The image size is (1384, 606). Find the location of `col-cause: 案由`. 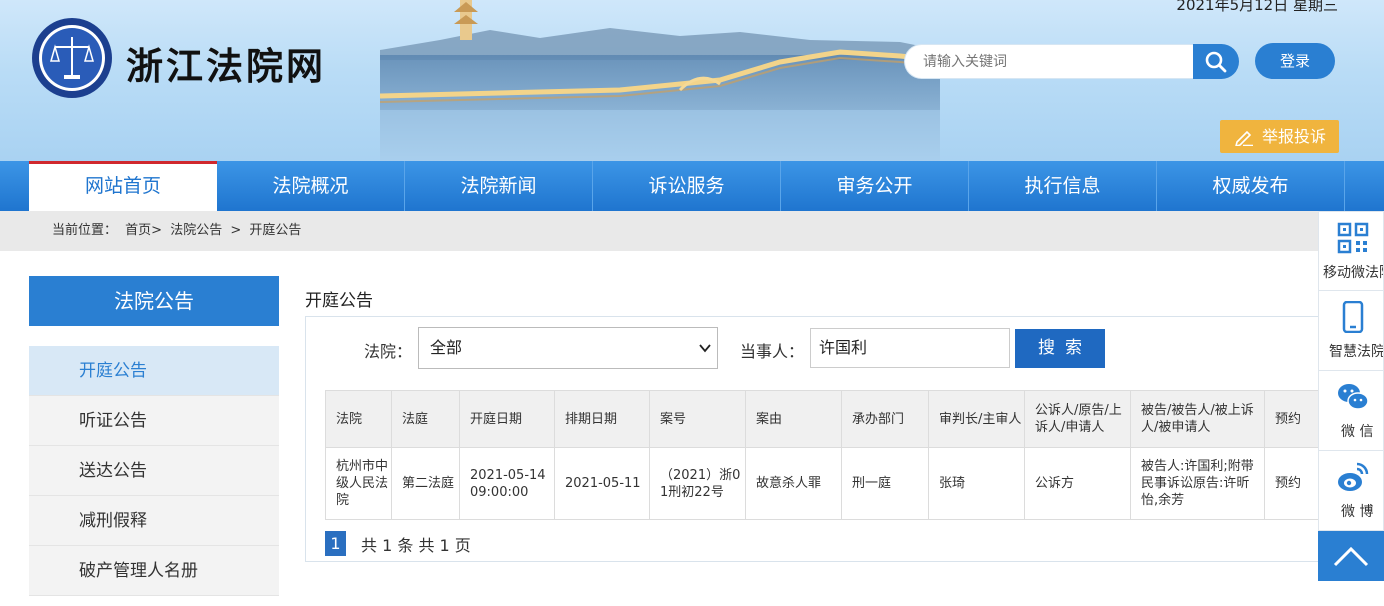

col-cause: 案由 is located at coordinates (793, 419).